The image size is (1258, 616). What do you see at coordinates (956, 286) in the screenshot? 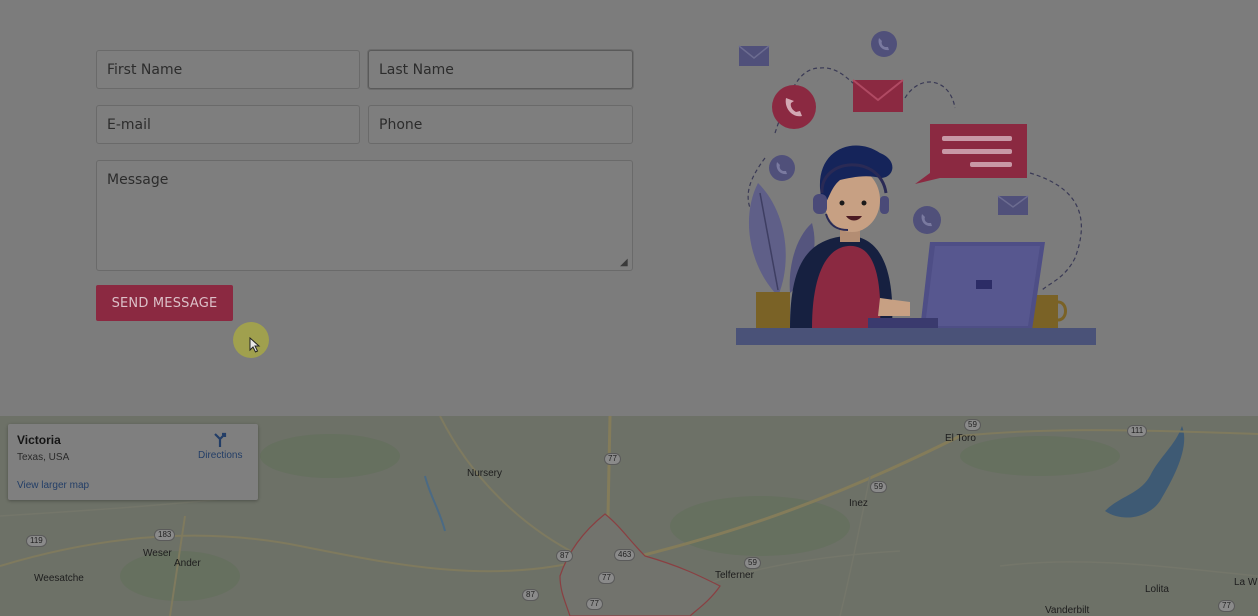
I see `laptop-illustration` at bounding box center [956, 286].